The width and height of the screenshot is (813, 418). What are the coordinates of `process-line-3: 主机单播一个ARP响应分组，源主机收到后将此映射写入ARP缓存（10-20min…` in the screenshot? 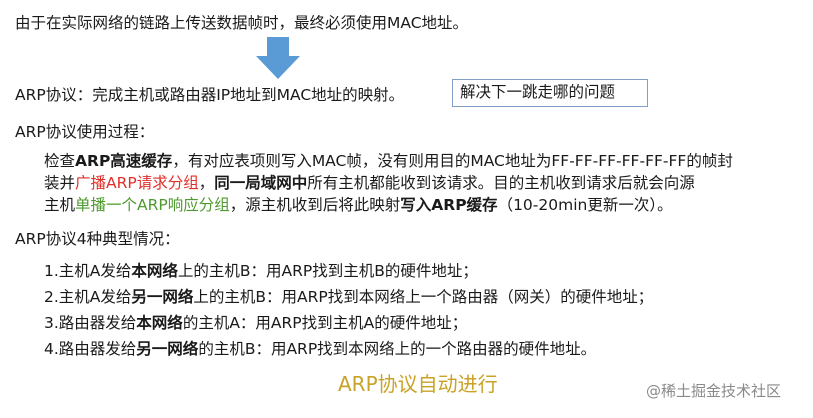 It's located at (358, 205).